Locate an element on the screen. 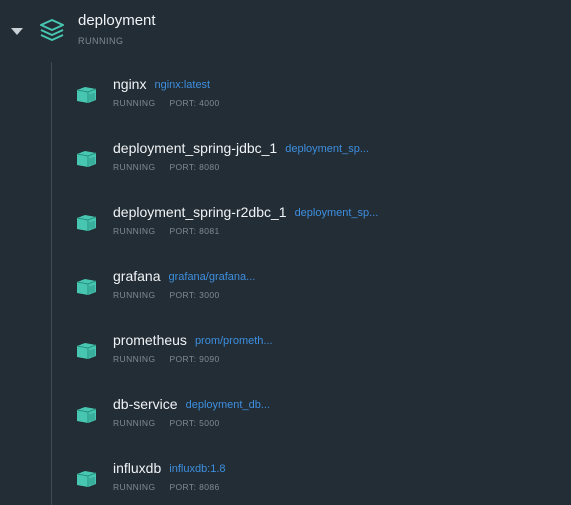  group-status: RUNNING is located at coordinates (101, 41).